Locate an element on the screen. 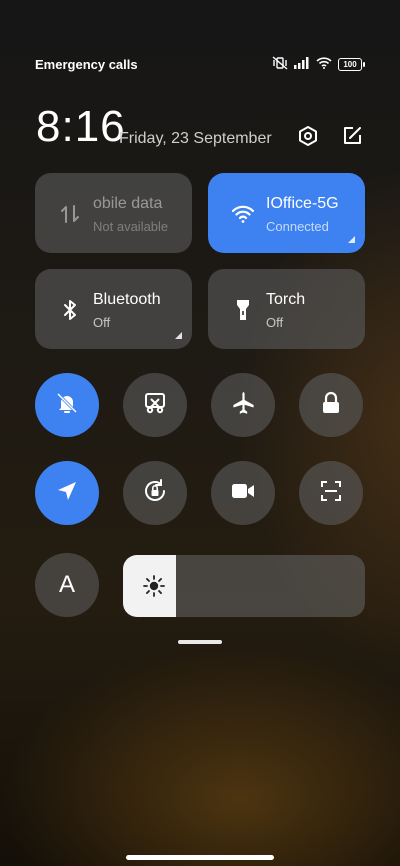 The height and width of the screenshot is (866, 400). bluetooth-icon is located at coordinates (70, 310).